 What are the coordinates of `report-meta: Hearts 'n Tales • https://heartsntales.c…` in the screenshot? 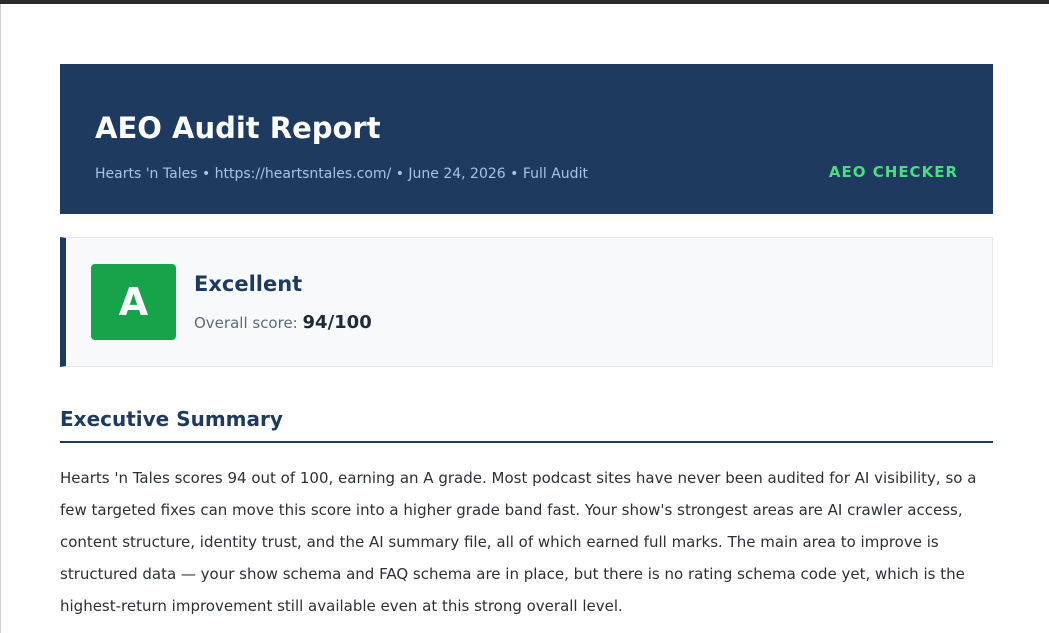 It's located at (341, 174).